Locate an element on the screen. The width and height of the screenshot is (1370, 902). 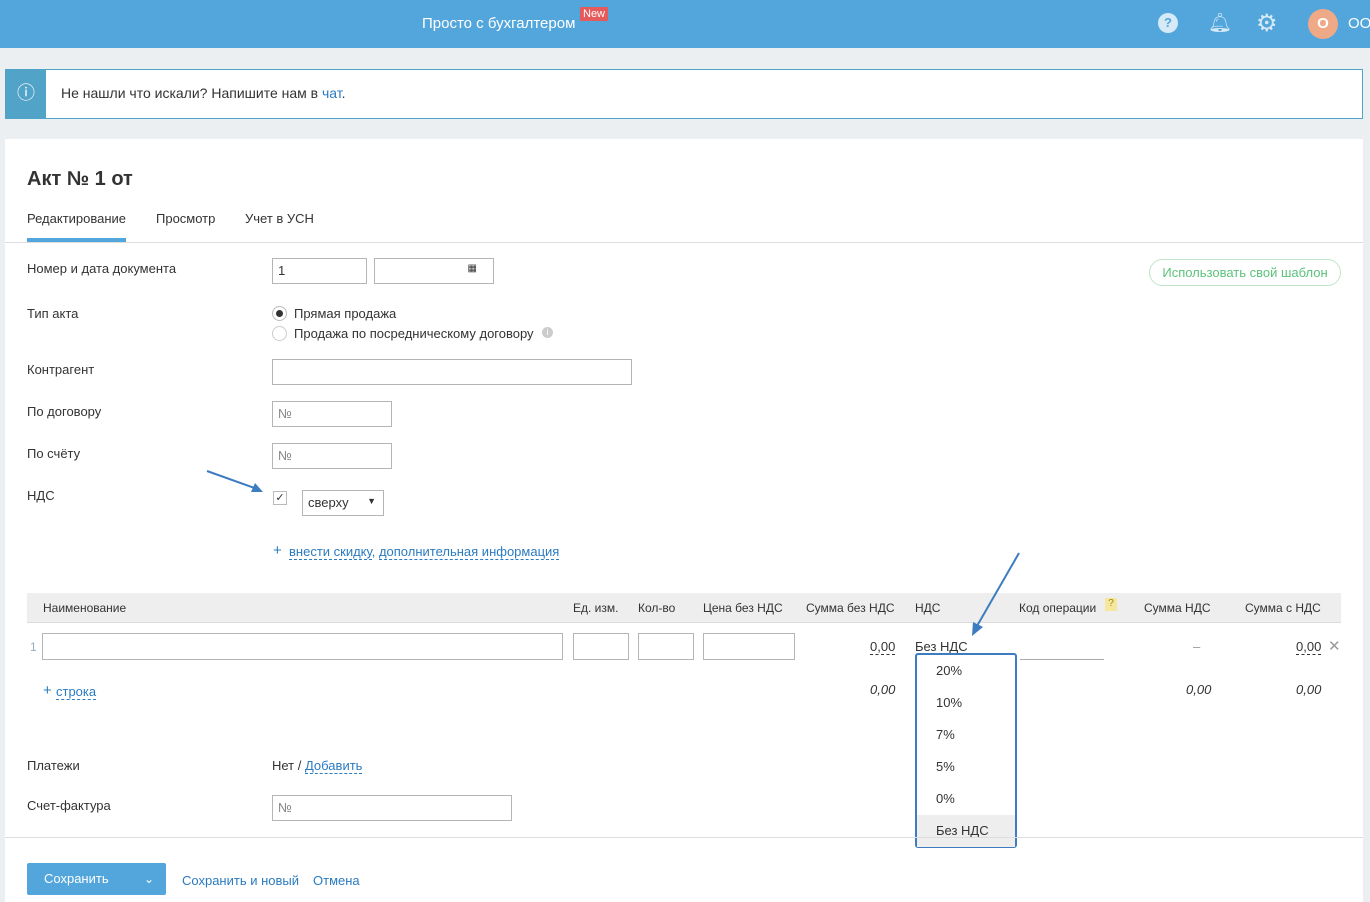
vat-checkbox: ✓ is located at coordinates (280, 498).